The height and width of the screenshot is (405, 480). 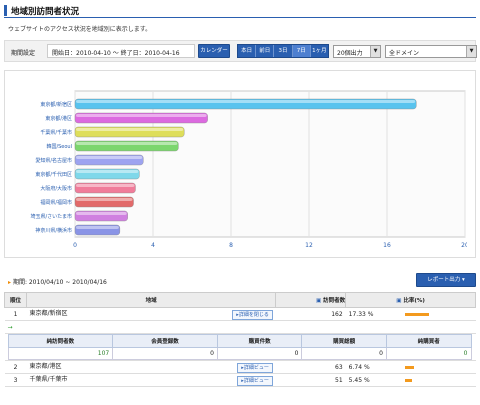 I want to click on period-button-group: 本日 前日 3日 7日 1ヶ月, so click(x=283, y=51).